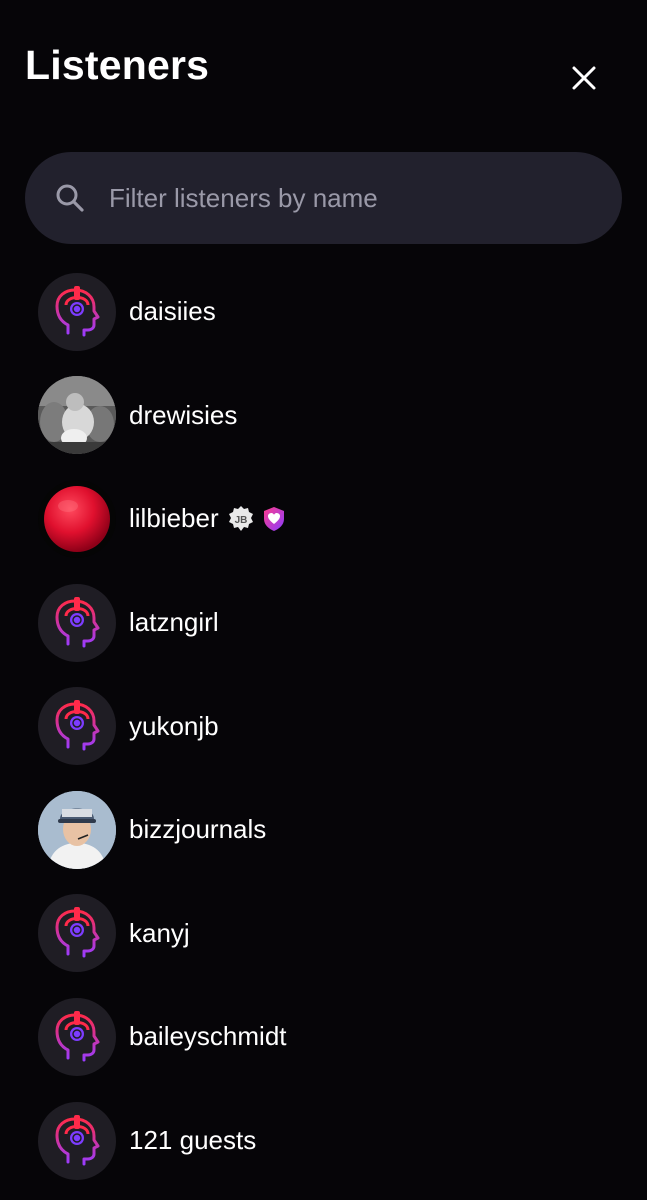 Image resolution: width=647 pixels, height=1200 pixels. What do you see at coordinates (193, 1140) in the screenshot?
I see `listener-name: 121 guests` at bounding box center [193, 1140].